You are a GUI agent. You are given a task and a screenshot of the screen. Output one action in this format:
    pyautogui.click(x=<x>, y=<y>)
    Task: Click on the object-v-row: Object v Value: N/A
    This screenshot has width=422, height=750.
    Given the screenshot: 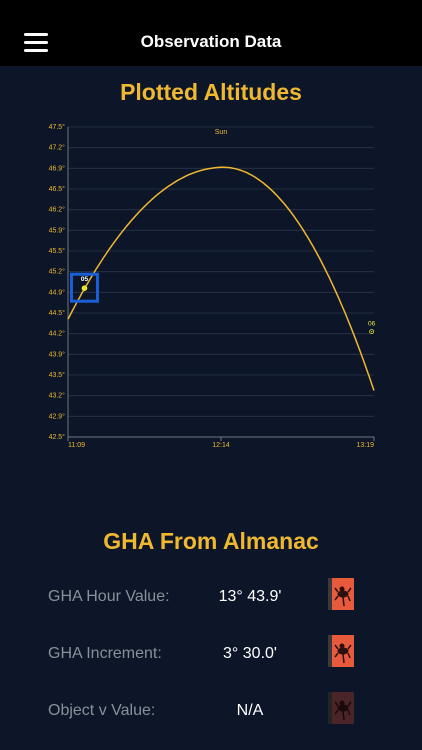 What is the action you would take?
    pyautogui.click(x=211, y=712)
    